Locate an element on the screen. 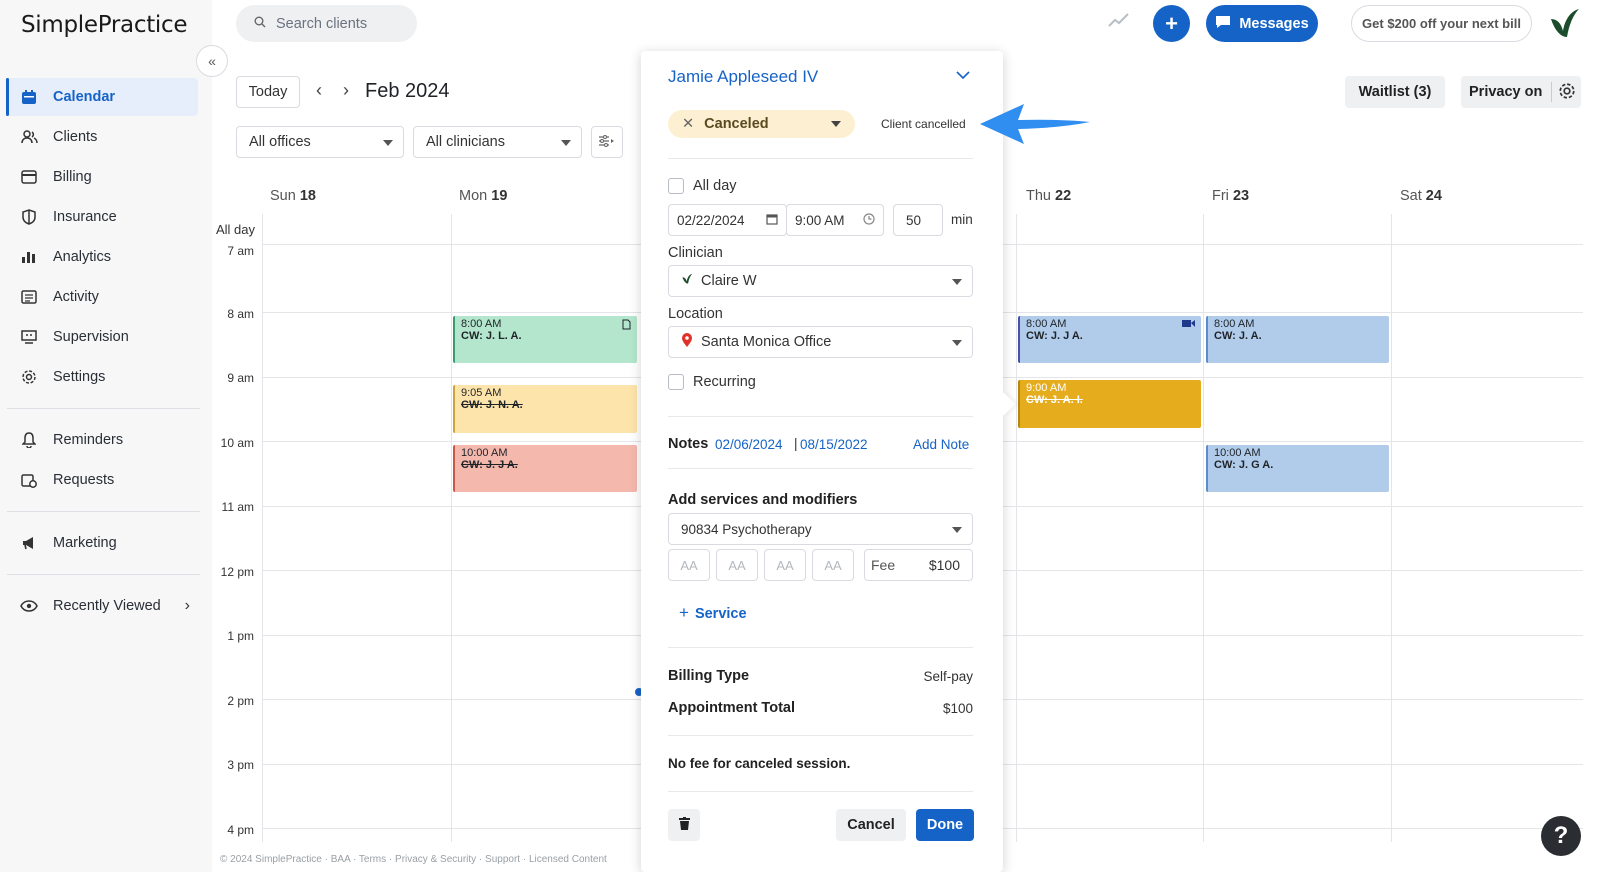  location-select: Santa Monica Office is located at coordinates (820, 342).